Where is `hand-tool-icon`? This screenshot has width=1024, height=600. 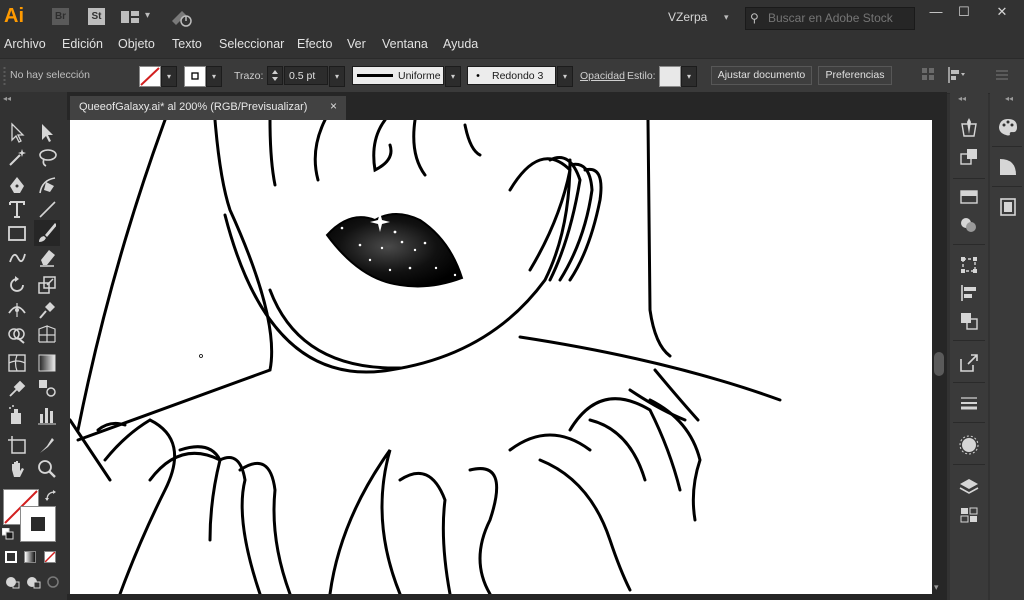
hand-tool-icon is located at coordinates (17, 469).